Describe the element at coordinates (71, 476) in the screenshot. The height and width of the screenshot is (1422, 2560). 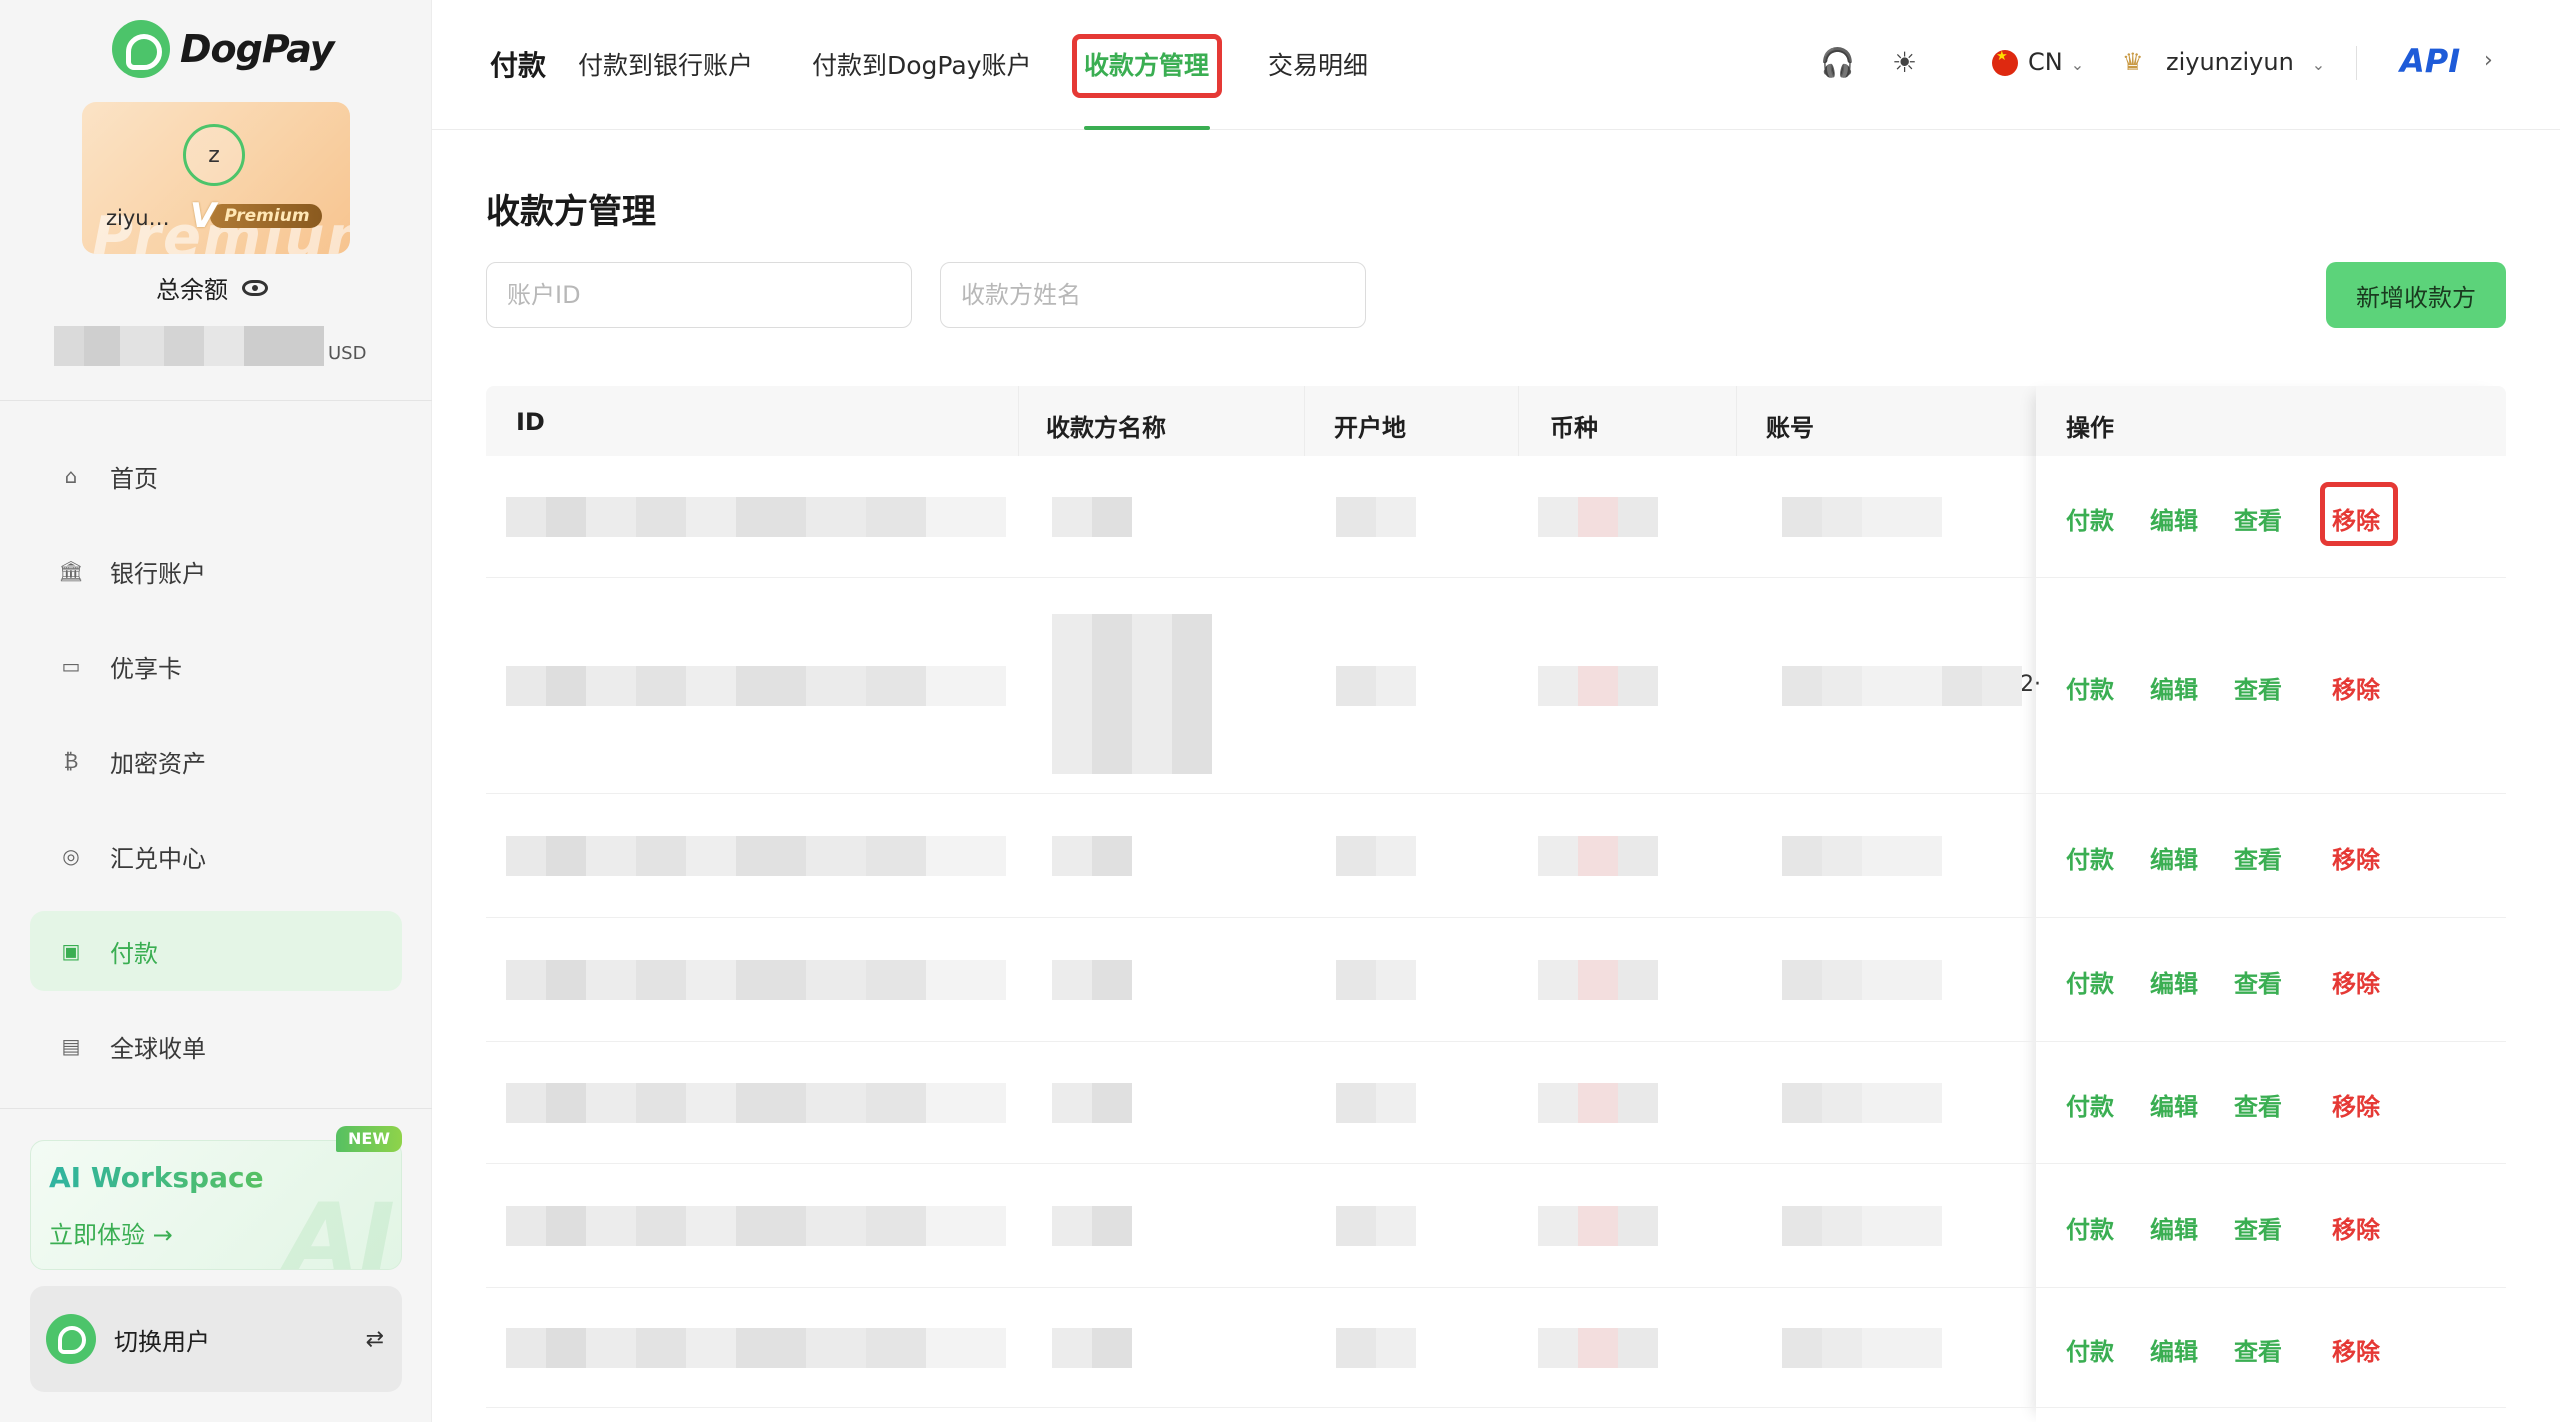
I see `home-icon: ⌂` at that location.